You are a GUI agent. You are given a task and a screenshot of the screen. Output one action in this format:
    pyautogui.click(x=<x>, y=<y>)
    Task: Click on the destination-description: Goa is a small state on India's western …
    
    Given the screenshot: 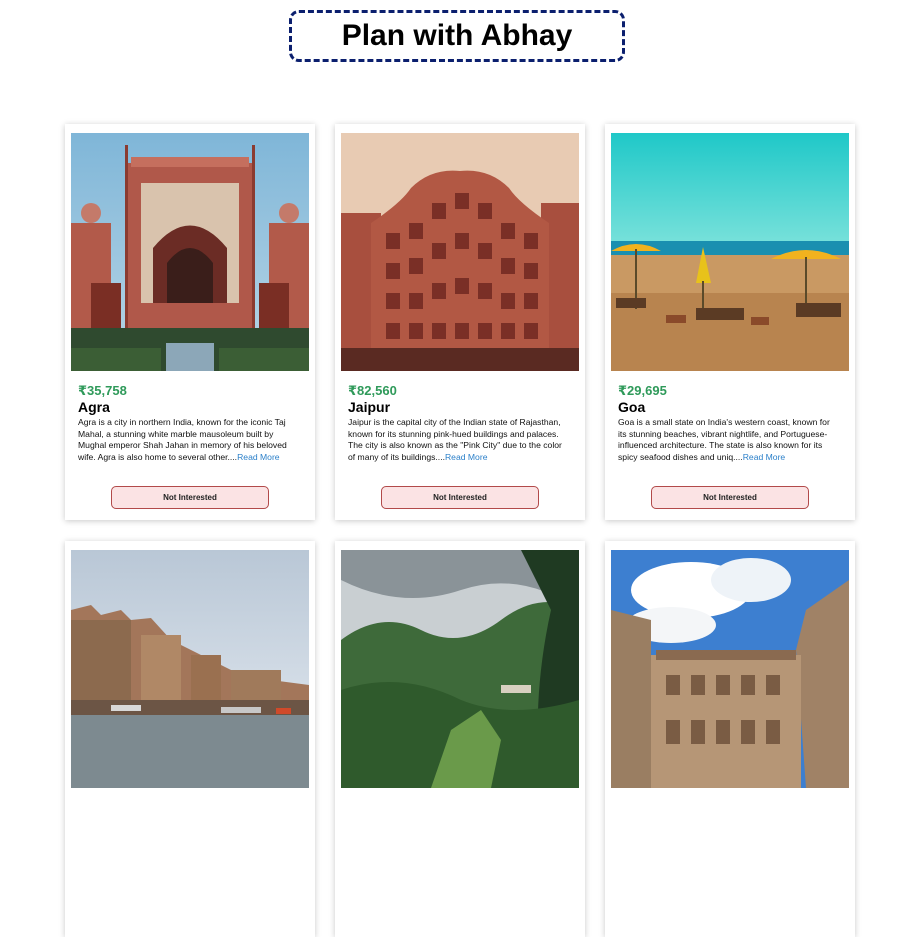 What is the action you would take?
    pyautogui.click(x=729, y=440)
    